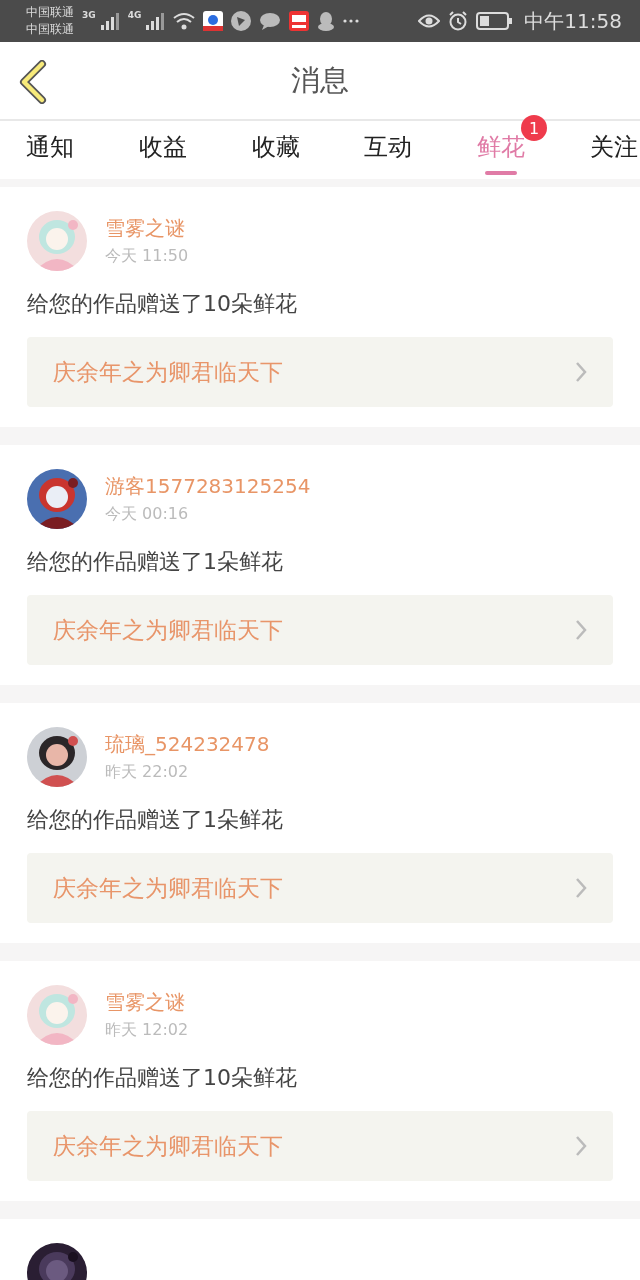 This screenshot has height=1280, width=640. Describe the element at coordinates (208, 486) in the screenshot. I see `user-name: 游客1577283125254` at that location.